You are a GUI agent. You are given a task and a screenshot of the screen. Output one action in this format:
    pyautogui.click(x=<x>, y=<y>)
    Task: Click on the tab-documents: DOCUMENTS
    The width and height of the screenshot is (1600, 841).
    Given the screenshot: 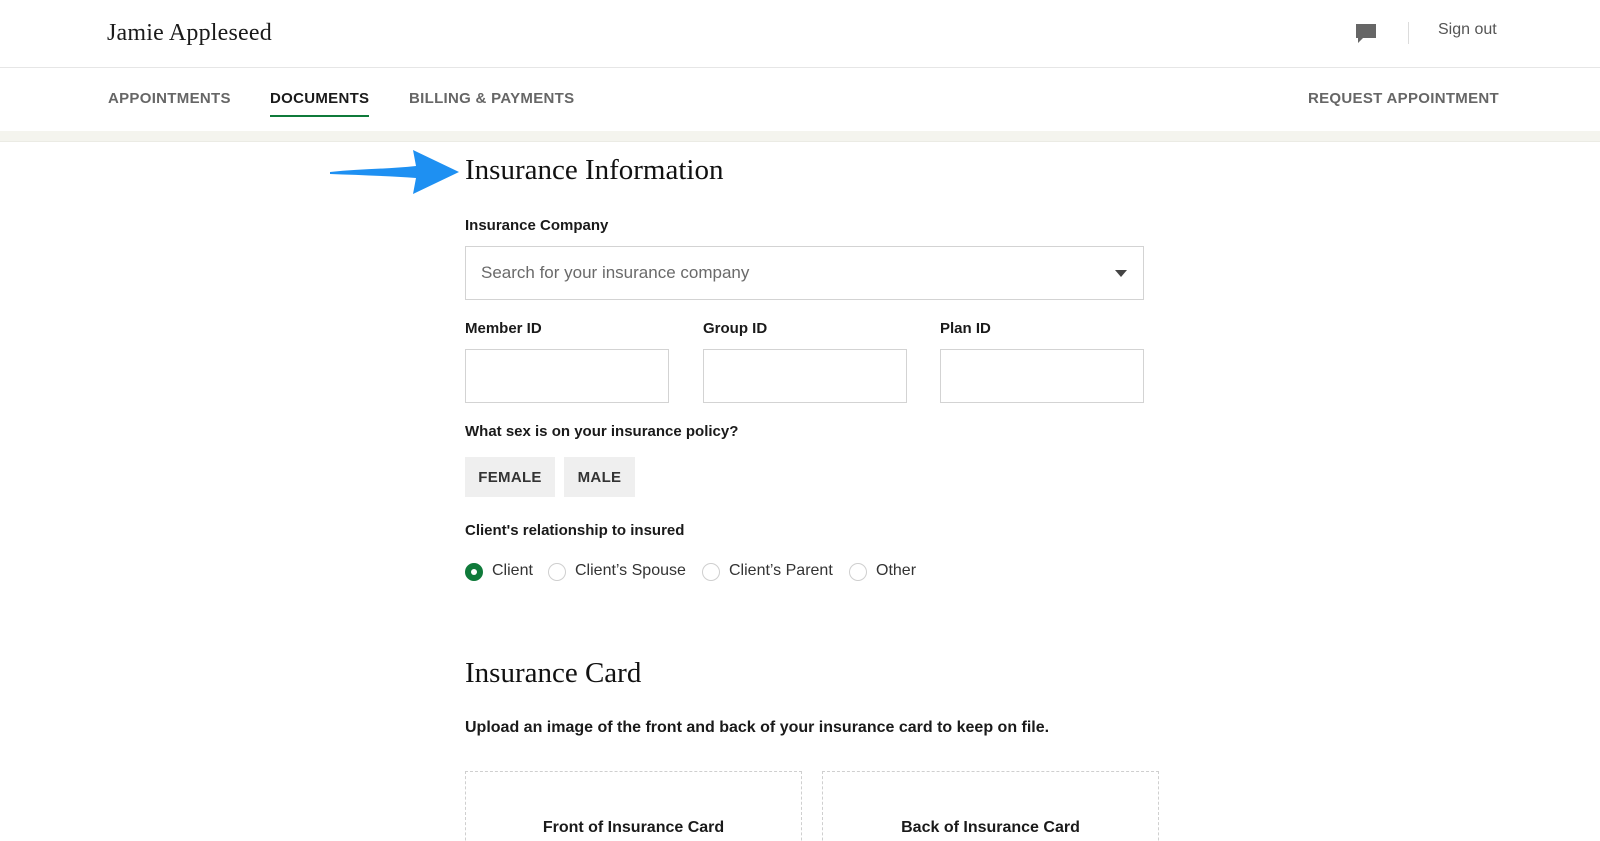 What is the action you would take?
    pyautogui.click(x=320, y=103)
    